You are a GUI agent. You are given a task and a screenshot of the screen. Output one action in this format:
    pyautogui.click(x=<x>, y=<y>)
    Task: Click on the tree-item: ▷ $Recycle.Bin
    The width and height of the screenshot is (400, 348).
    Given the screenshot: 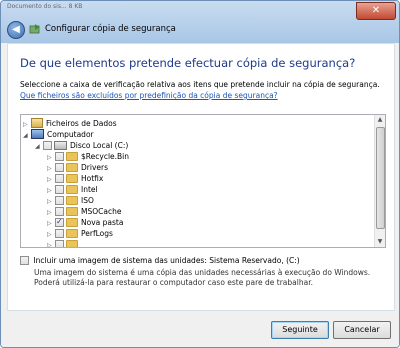 What is the action you would take?
    pyautogui.click(x=88, y=156)
    